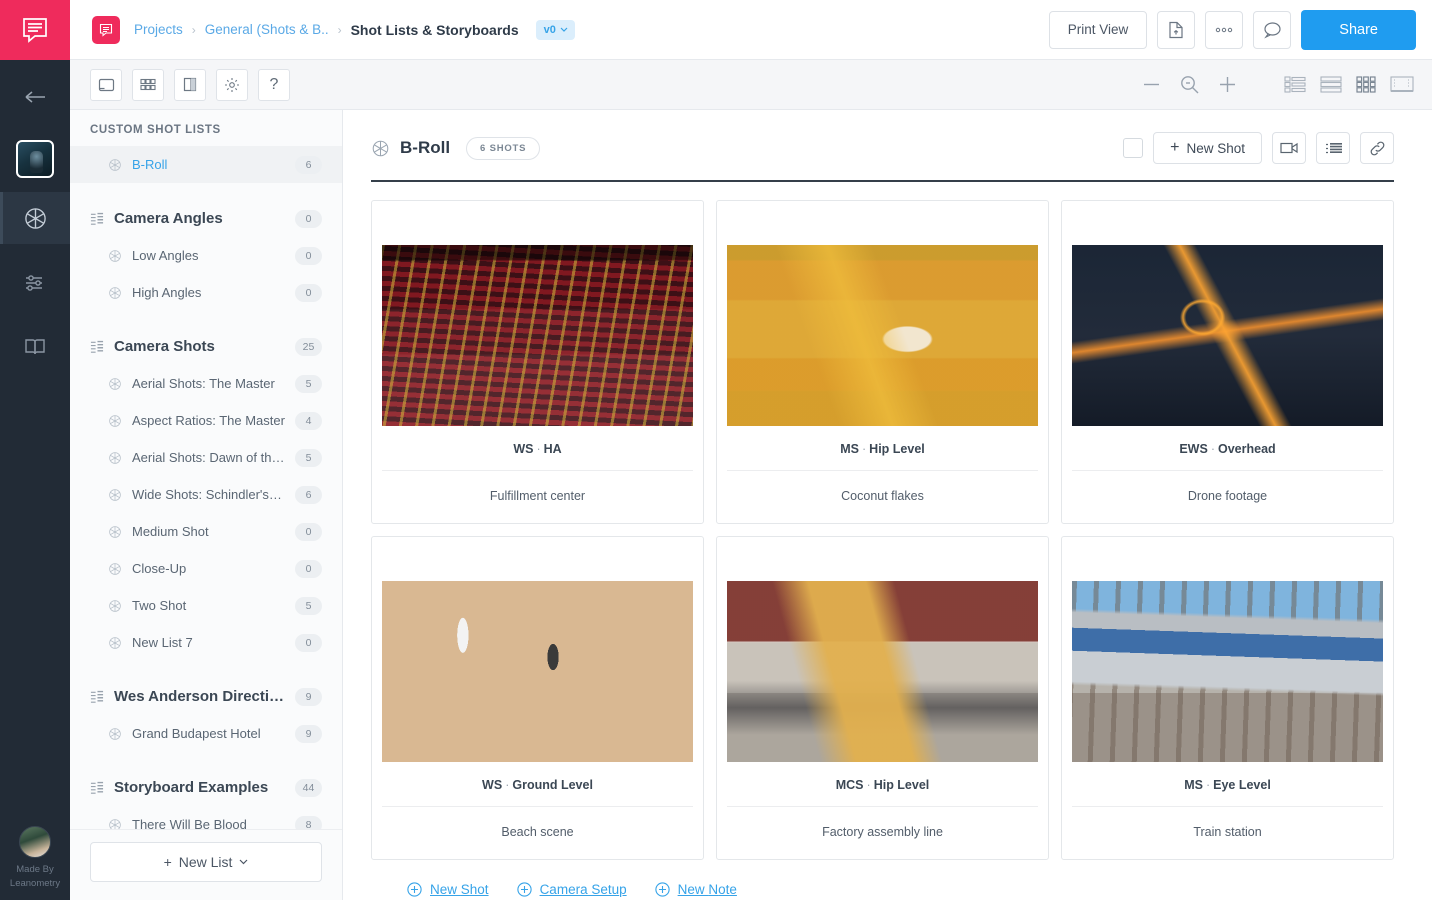 This screenshot has width=1432, height=900. I want to click on copy-link-button, so click(1377, 148).